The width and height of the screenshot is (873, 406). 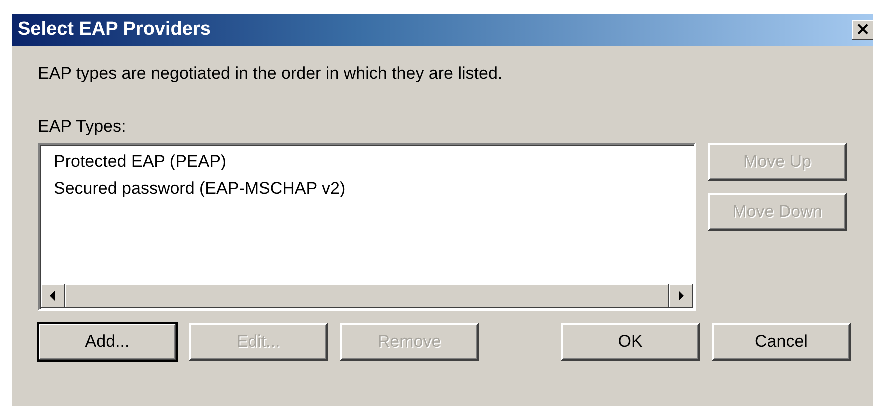 I want to click on list-label: EAP Types:, so click(x=83, y=127).